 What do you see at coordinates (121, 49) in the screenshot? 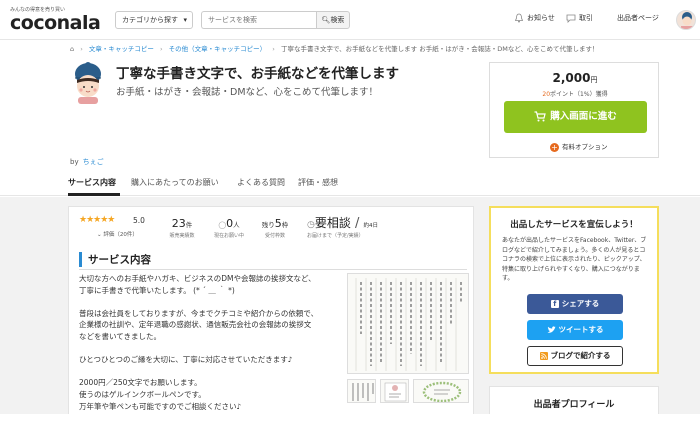
I see `breadcrumb-item-category: 文章・キャッチコピー` at bounding box center [121, 49].